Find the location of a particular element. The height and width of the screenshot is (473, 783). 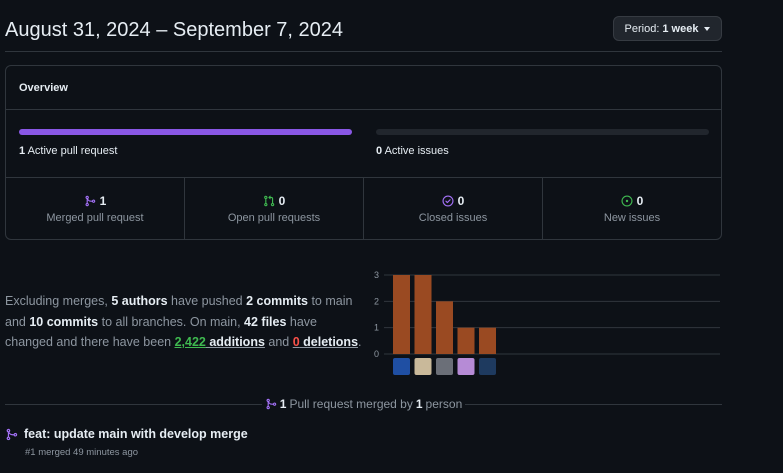

additions-link: 2,422 additions is located at coordinates (220, 342).